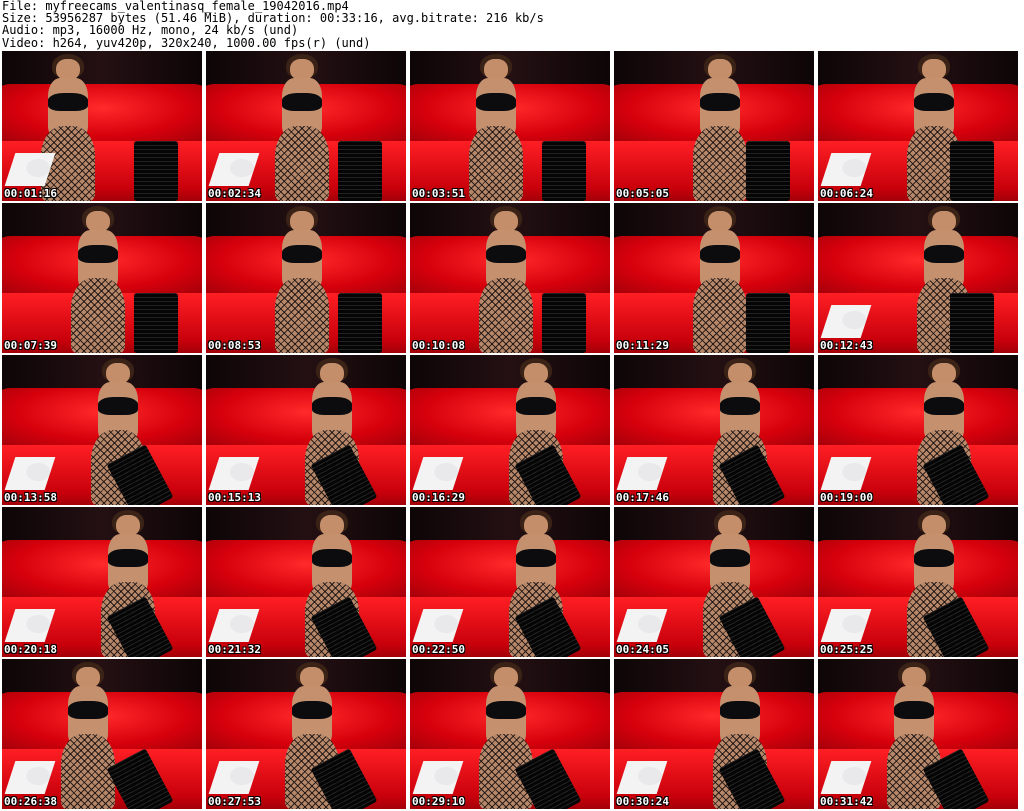  I want to click on thumbnail-timestamp: 00:10:08, so click(438, 345).